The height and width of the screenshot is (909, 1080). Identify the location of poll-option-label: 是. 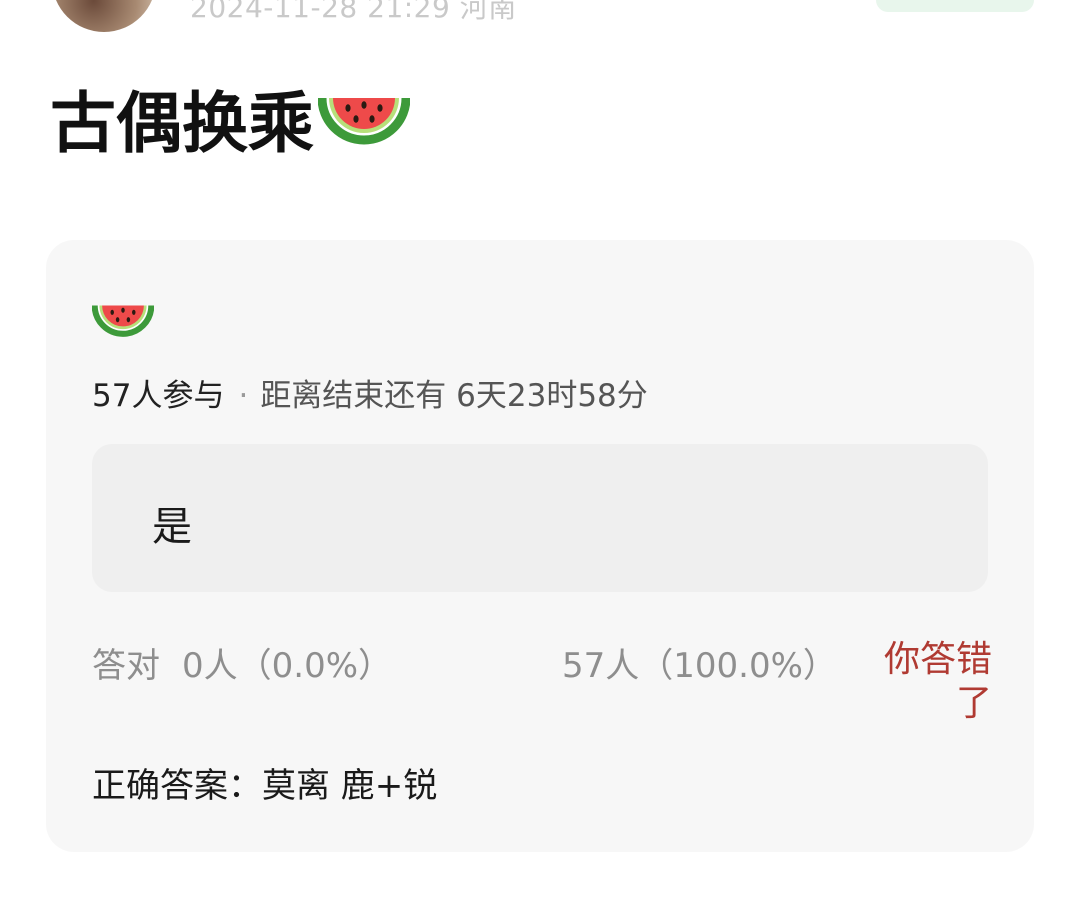
(172, 527).